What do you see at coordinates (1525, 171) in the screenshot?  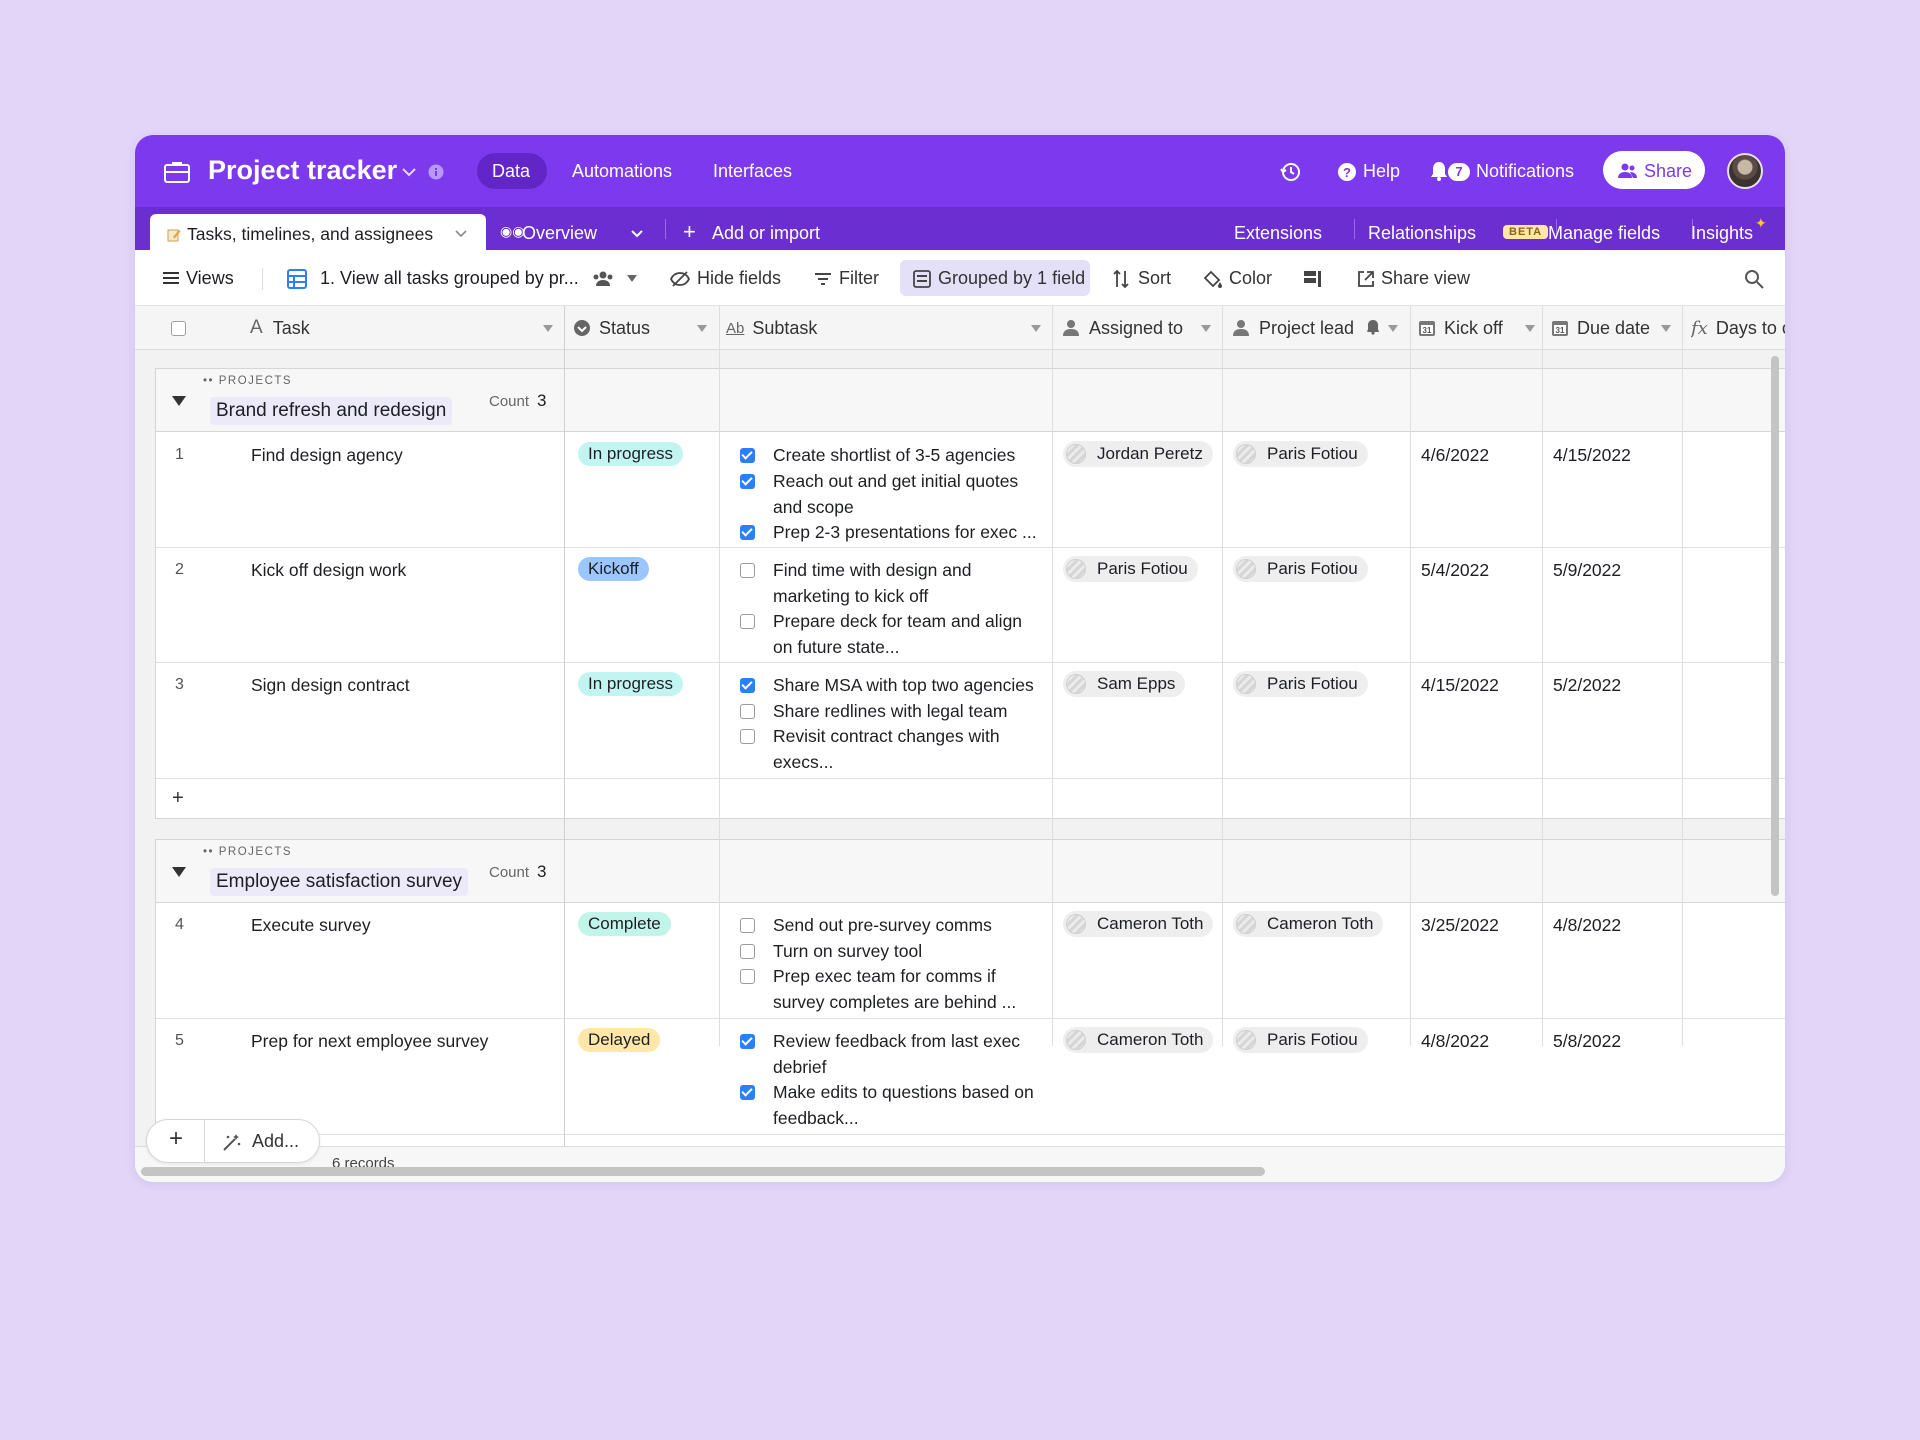 I see `notifications-button: Notifications` at bounding box center [1525, 171].